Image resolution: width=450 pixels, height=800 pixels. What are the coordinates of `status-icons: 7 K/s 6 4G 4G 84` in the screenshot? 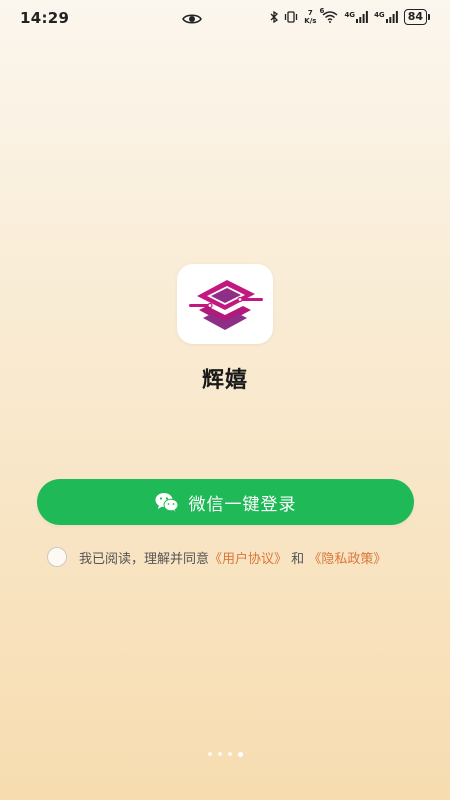 It's located at (350, 16).